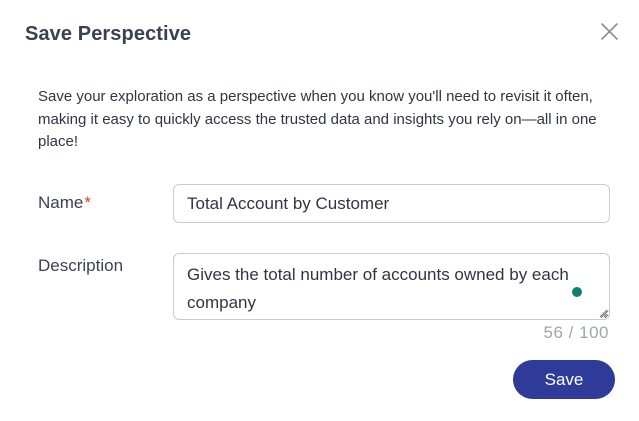 The width and height of the screenshot is (639, 421). I want to click on description-label: Description, so click(81, 265).